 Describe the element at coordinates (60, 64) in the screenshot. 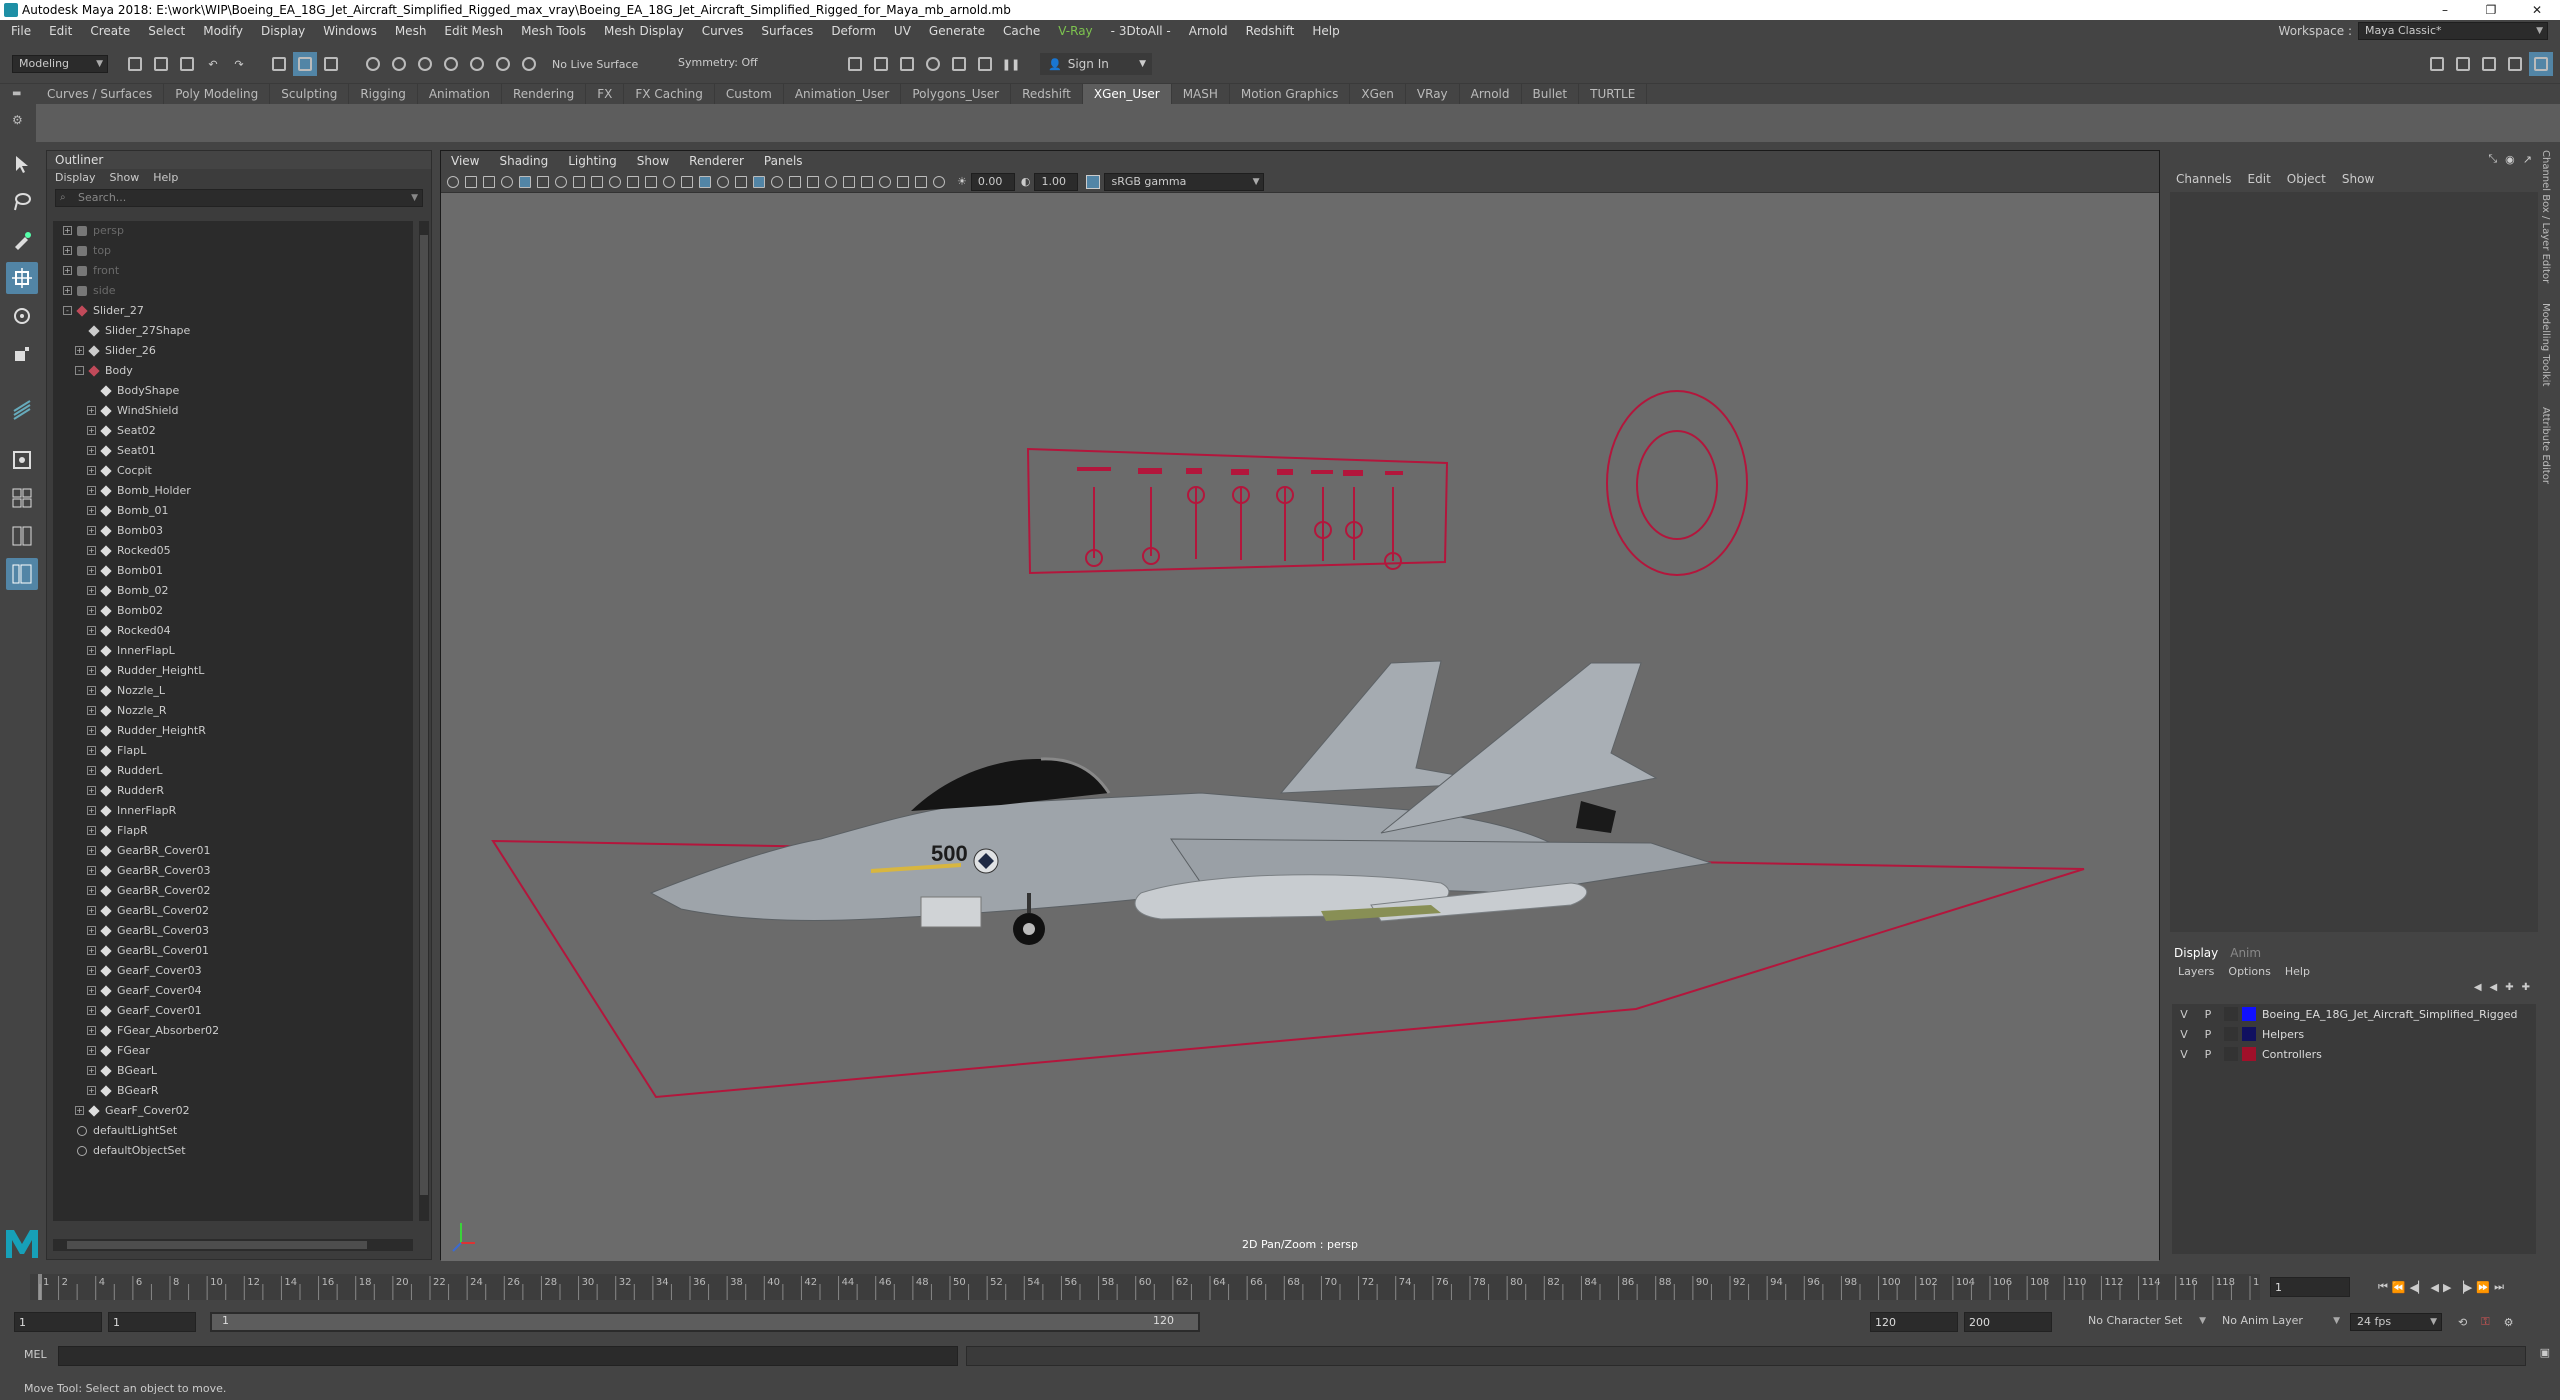

I see `menuset-dropdown: Modeling ▼` at that location.